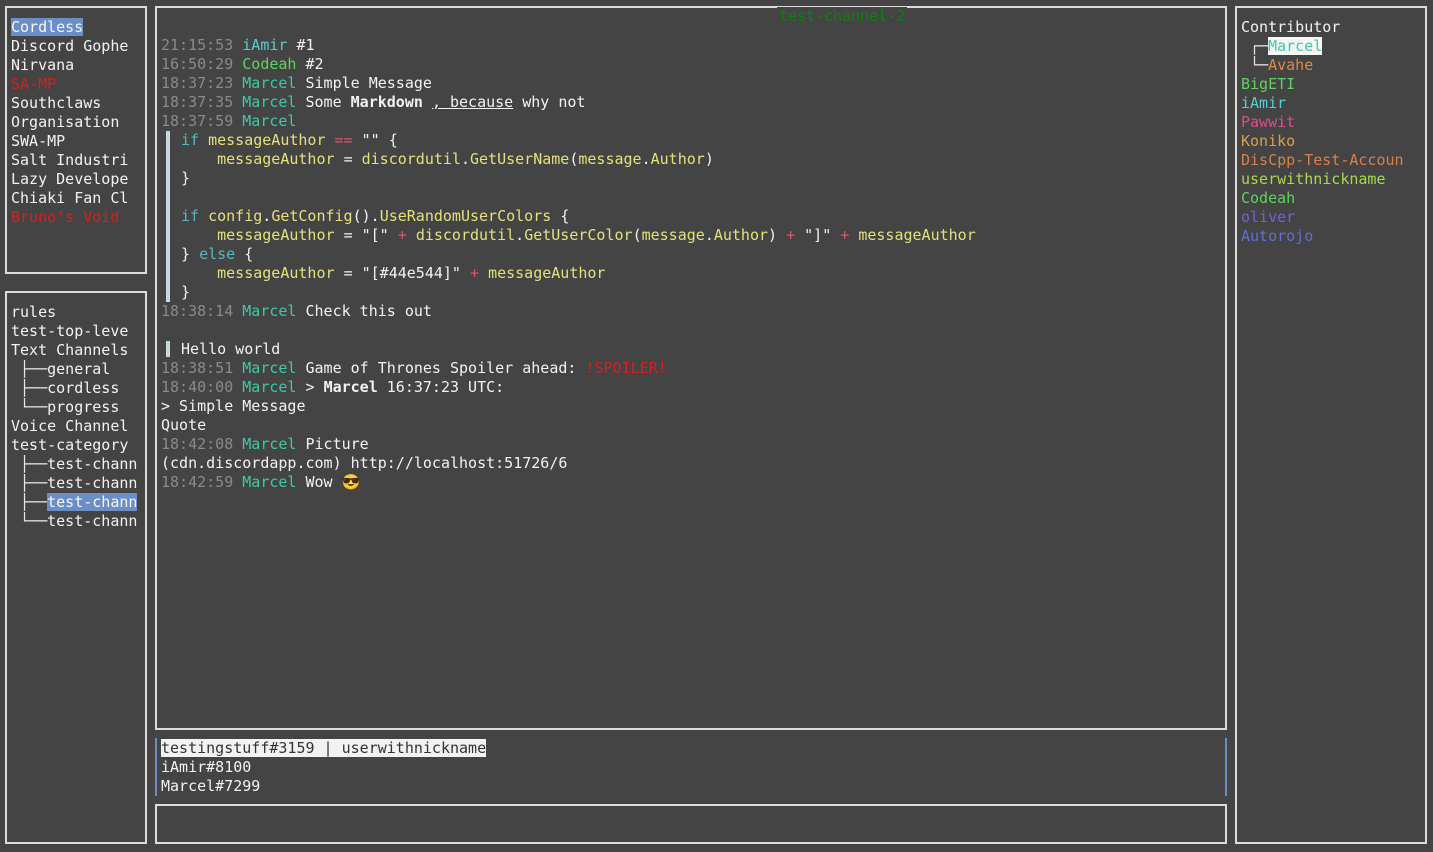 This screenshot has height=852, width=1433. I want to click on channel-label: general, so click(79, 369).